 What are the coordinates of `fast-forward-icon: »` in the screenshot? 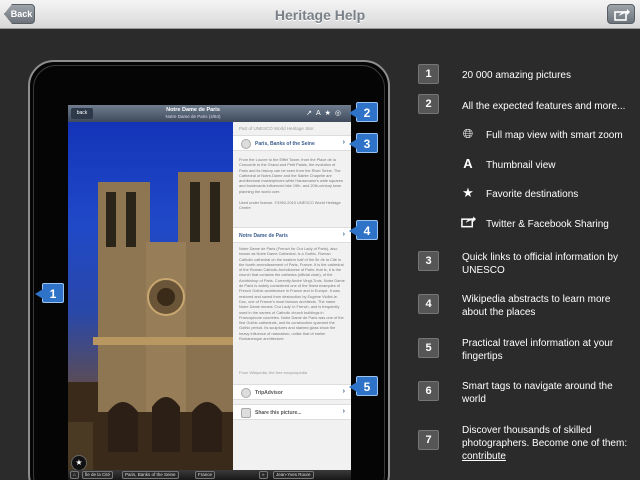 It's located at (263, 475).